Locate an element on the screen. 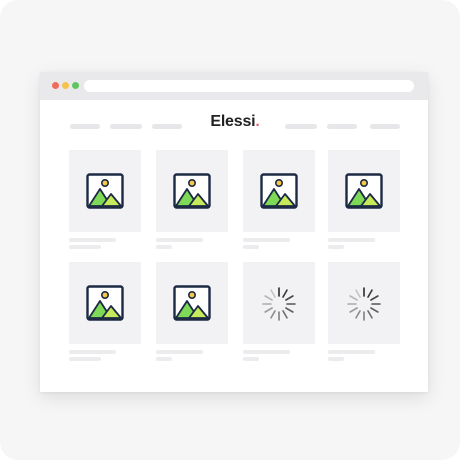 Image resolution: width=460 pixels, height=460 pixels. brand-logo: Elessi. is located at coordinates (235, 122).